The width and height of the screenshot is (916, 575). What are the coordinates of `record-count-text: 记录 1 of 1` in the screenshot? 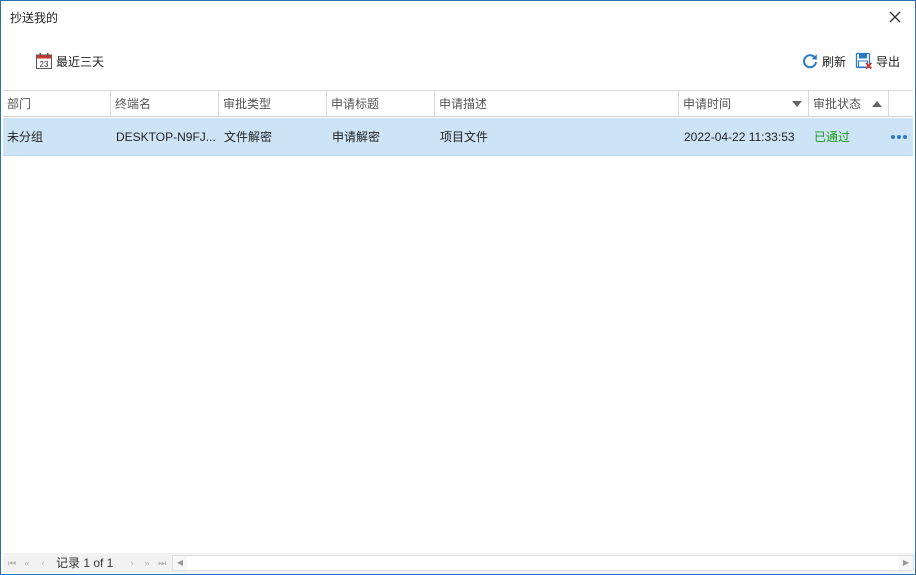 It's located at (85, 563).